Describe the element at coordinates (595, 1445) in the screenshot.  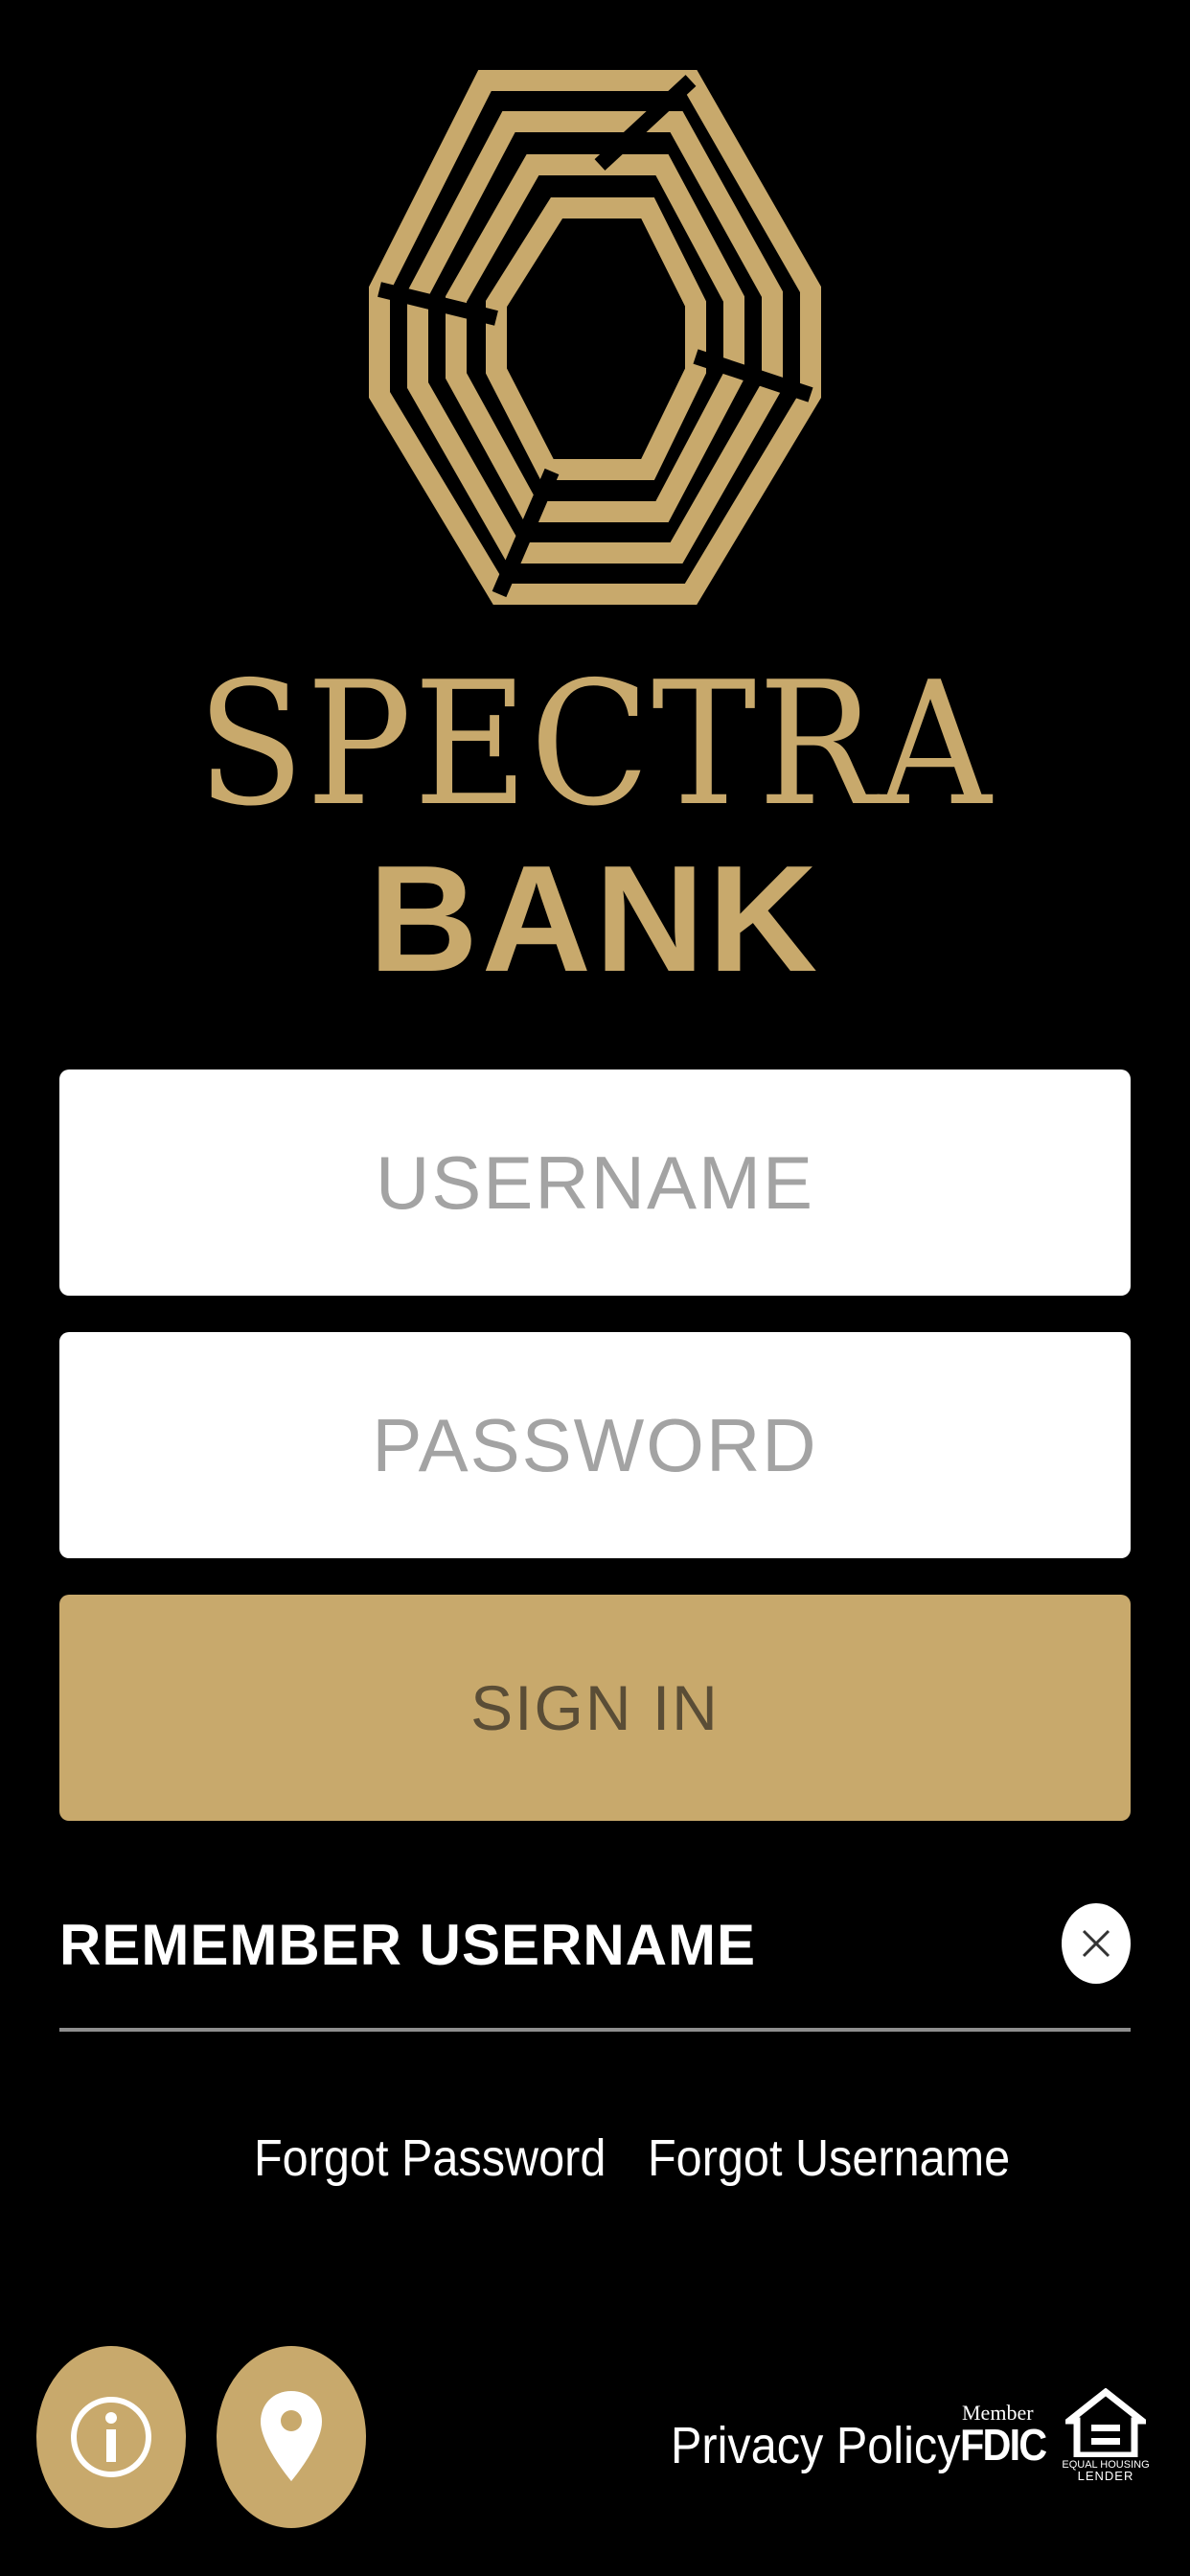
I see `password-input` at that location.